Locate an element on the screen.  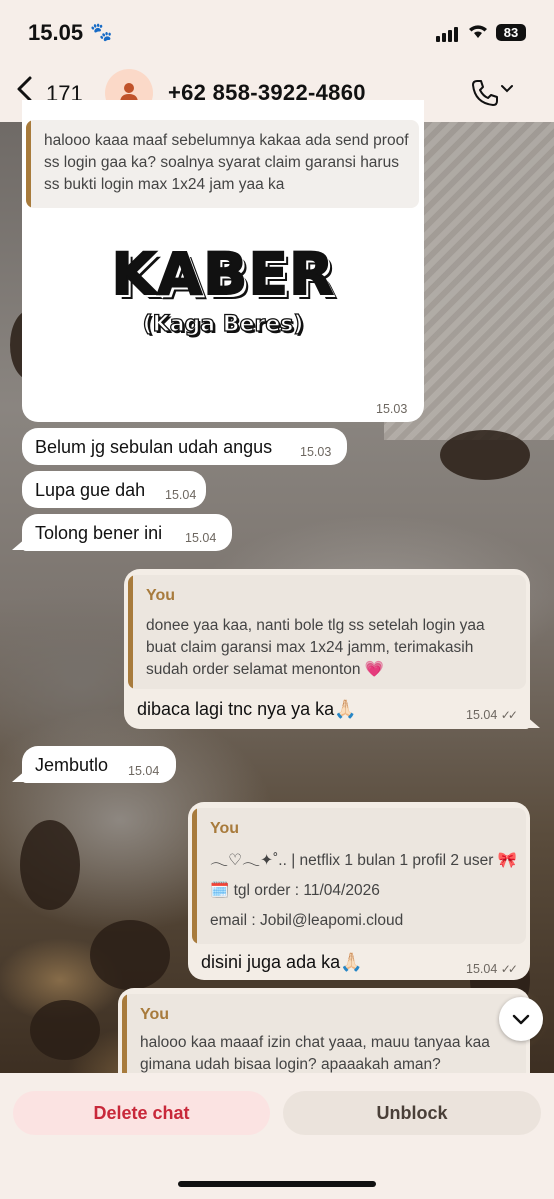
message-text: Jembutlo is located at coordinates (72, 765).